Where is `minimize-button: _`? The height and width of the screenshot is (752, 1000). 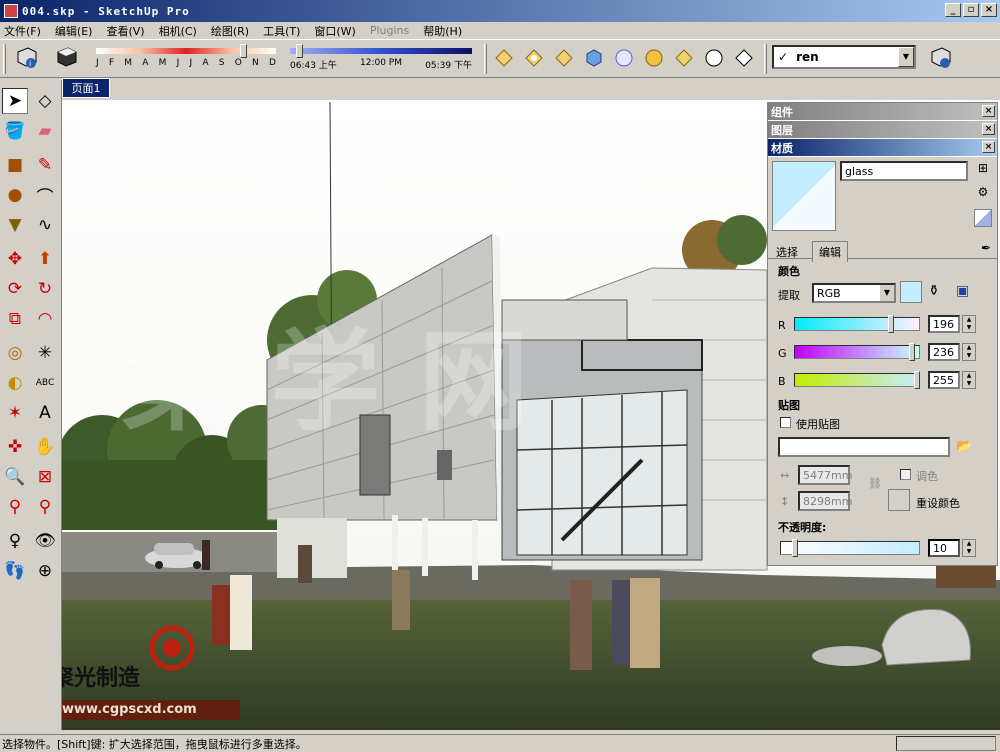 minimize-button: _ is located at coordinates (953, 10).